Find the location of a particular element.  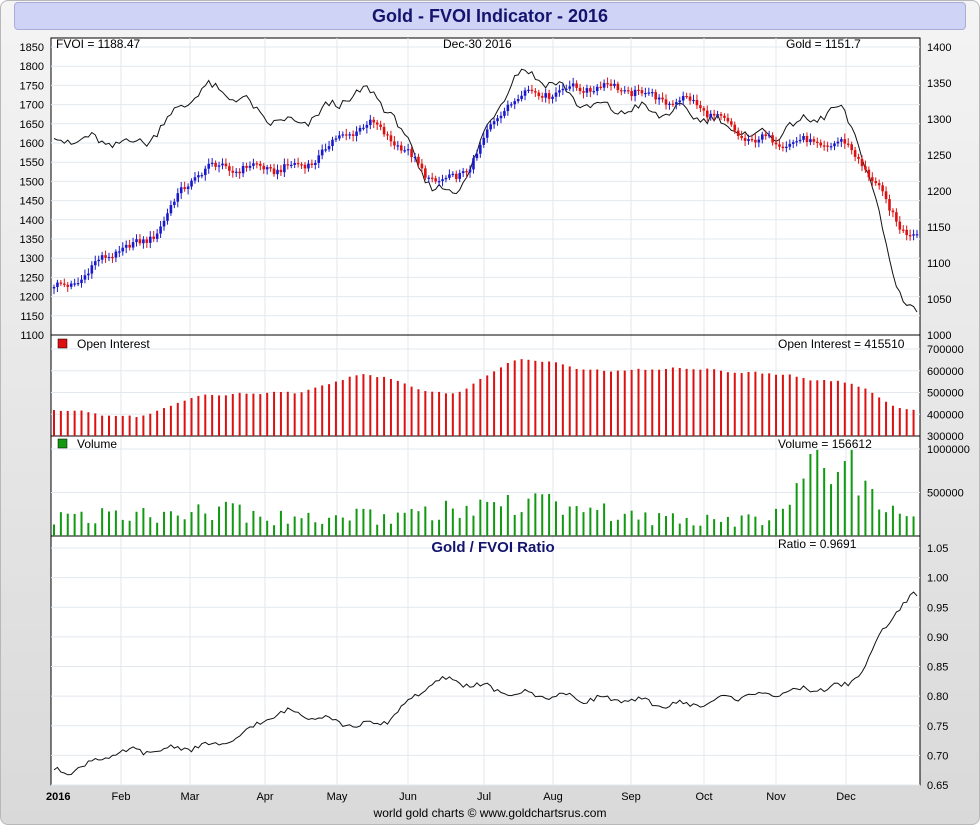

month-tick-label: 2016 is located at coordinates (58, 797).